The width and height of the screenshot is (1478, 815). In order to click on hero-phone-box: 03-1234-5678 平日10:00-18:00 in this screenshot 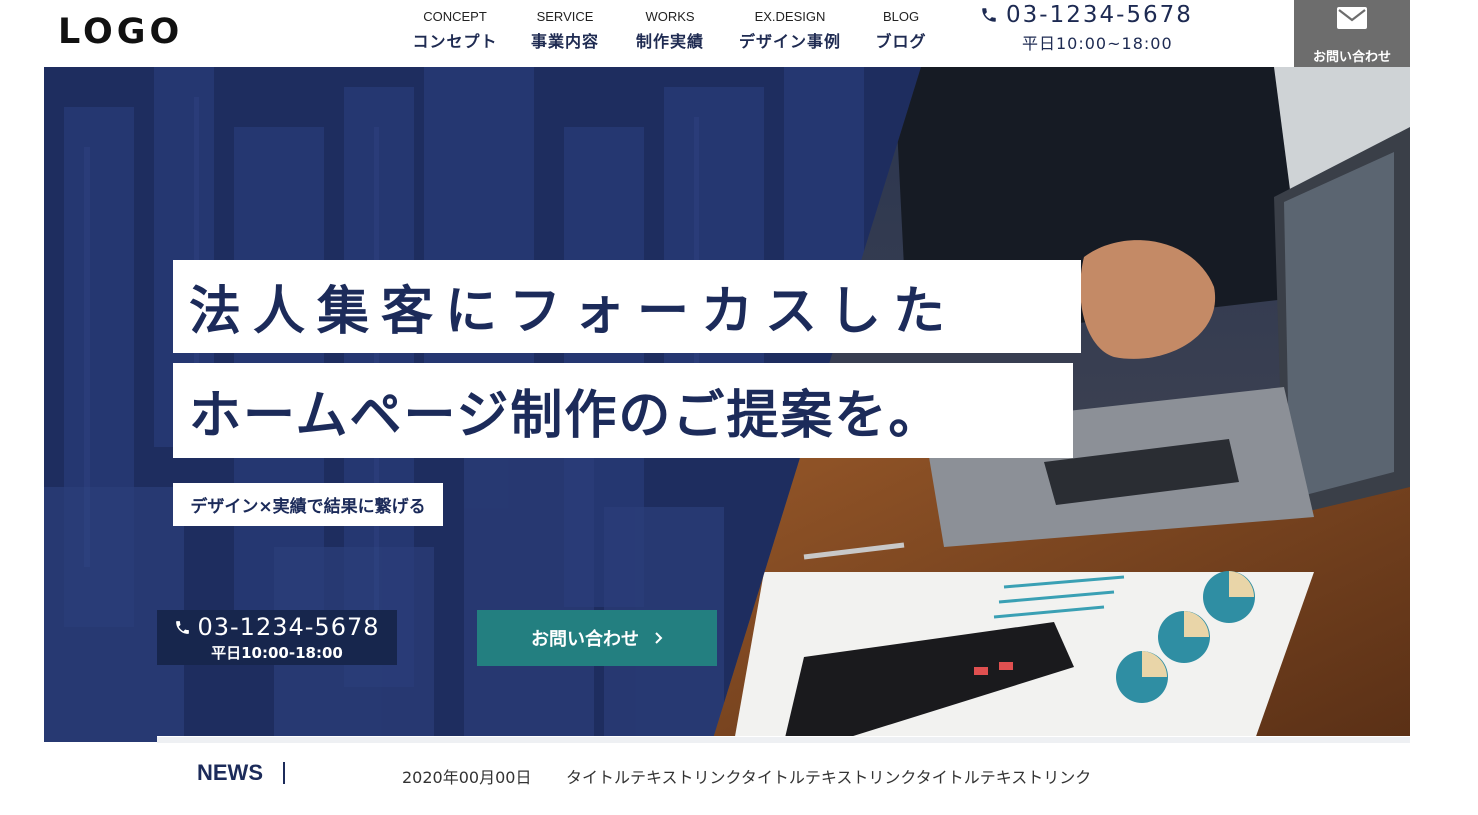, I will do `click(277, 637)`.